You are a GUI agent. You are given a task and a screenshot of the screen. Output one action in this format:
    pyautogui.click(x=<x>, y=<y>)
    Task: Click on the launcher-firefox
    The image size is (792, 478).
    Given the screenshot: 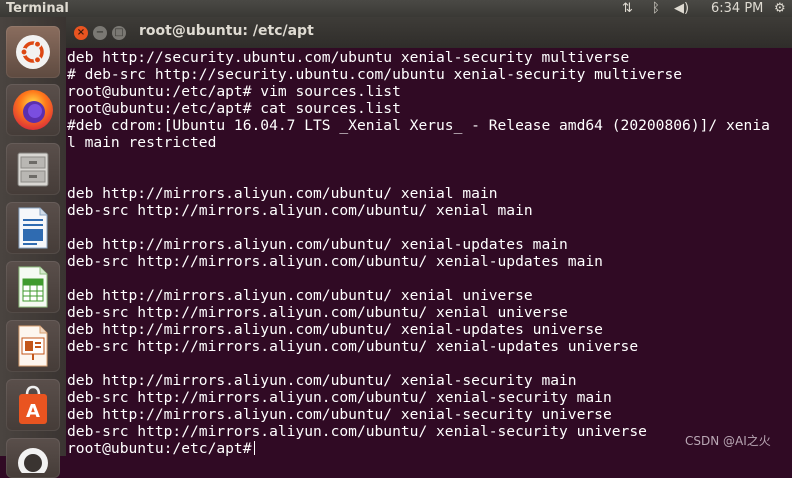 What is the action you would take?
    pyautogui.click(x=33, y=110)
    